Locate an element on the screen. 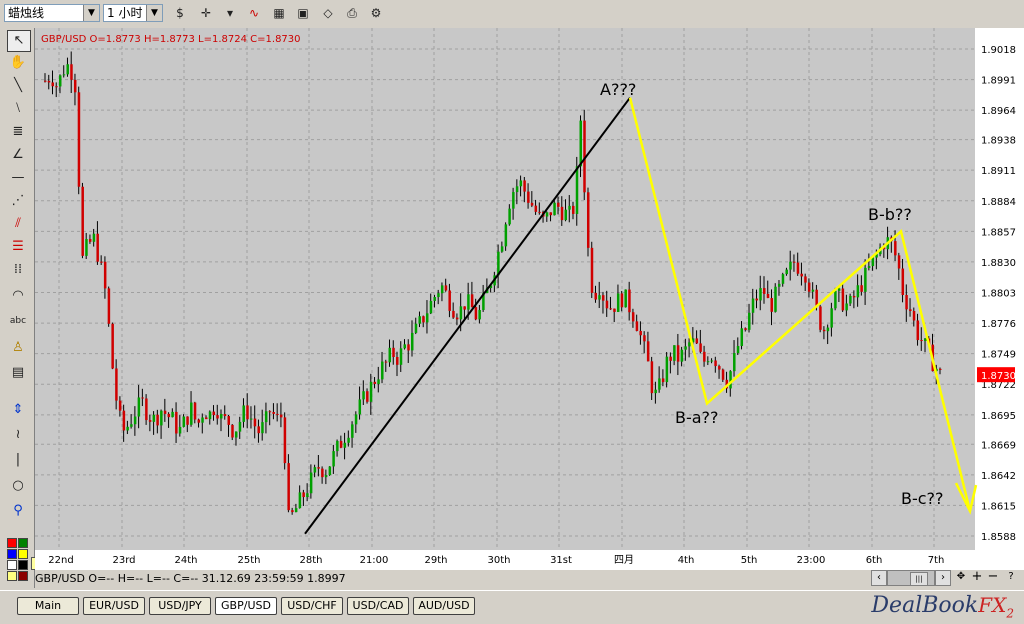 The height and width of the screenshot is (624, 1024). currency-icon: $ is located at coordinates (180, 13).